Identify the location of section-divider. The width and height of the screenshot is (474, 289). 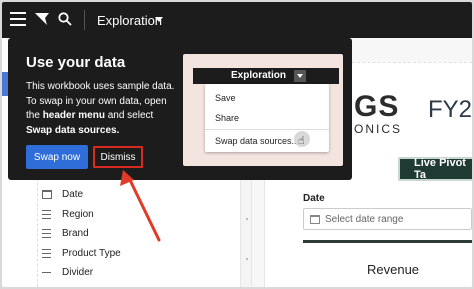
(387, 241).